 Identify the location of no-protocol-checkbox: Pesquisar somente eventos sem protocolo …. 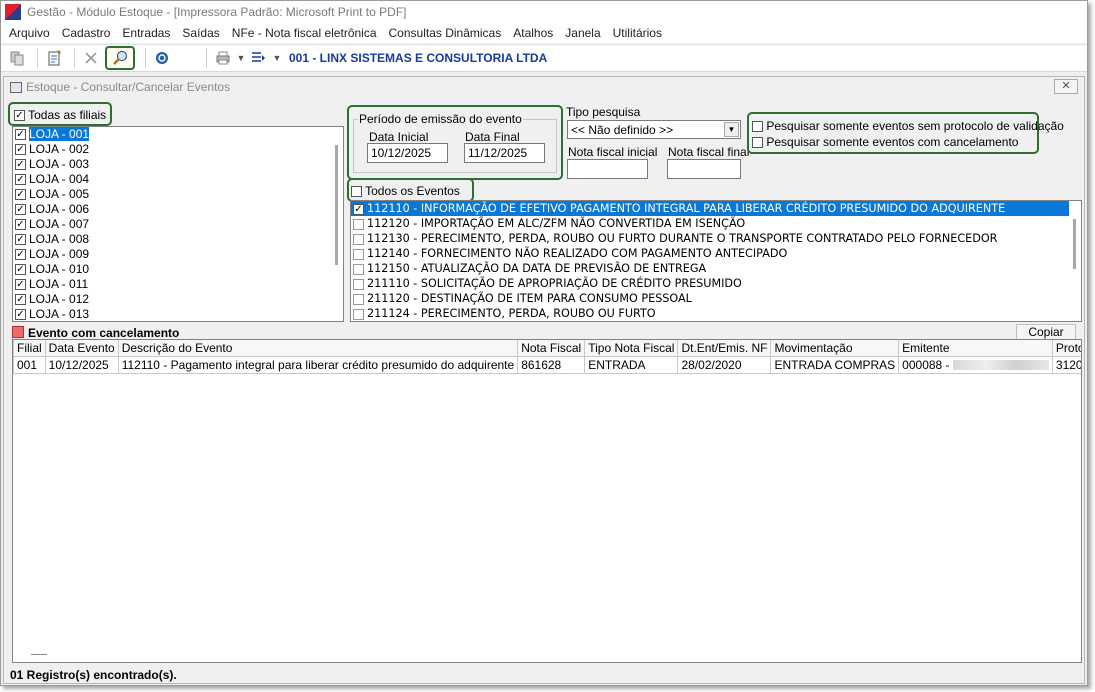
(908, 126).